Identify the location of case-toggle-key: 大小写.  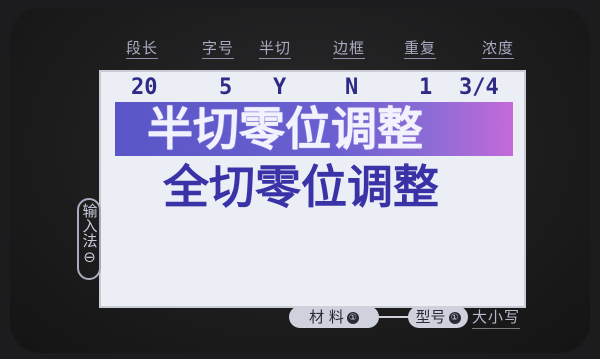
(496, 317).